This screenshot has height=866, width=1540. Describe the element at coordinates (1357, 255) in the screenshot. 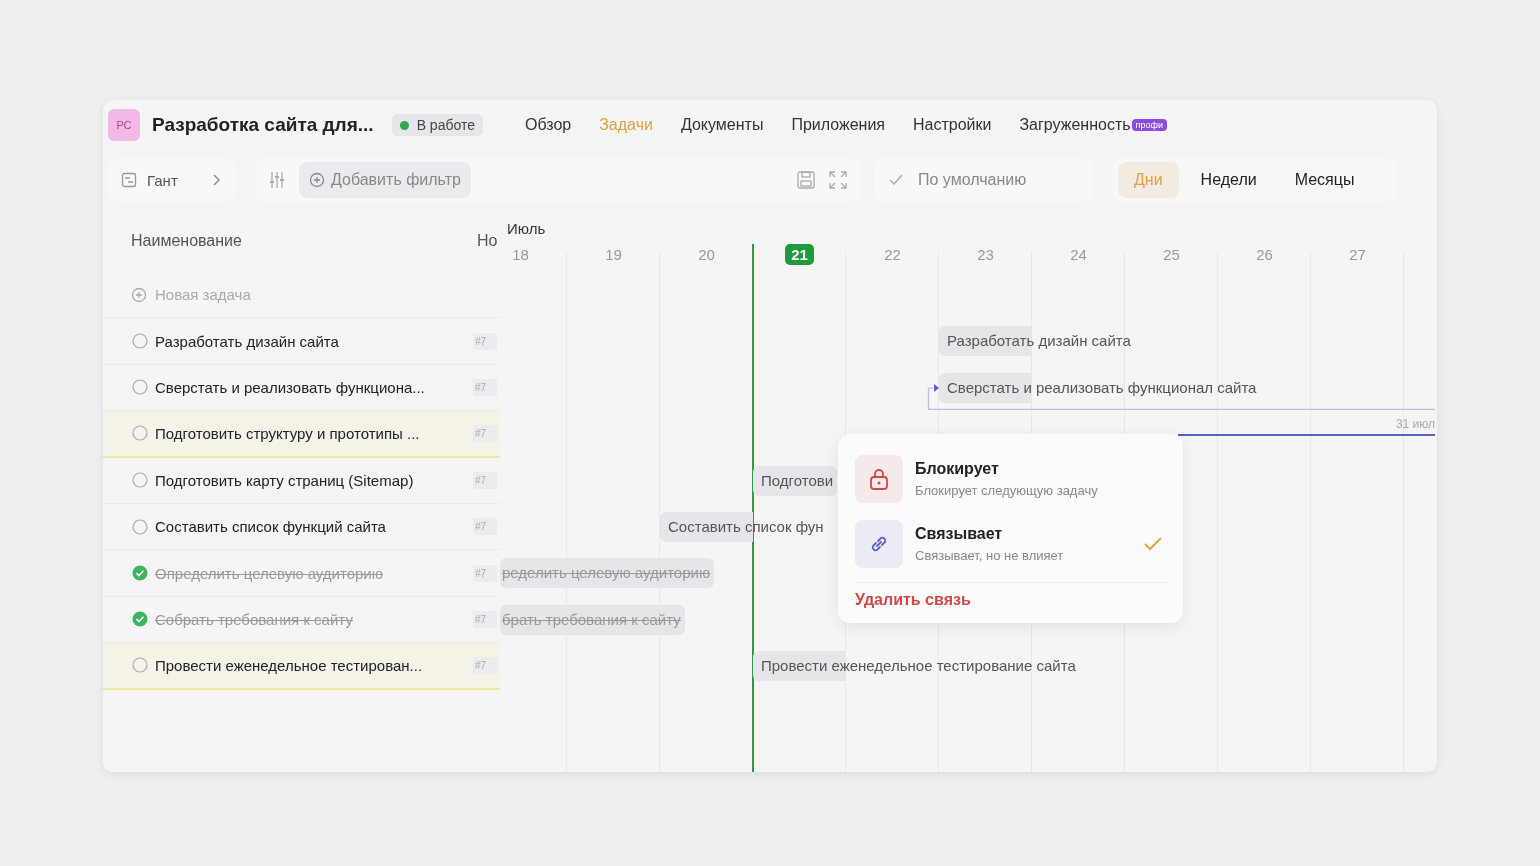

I see `day-number: 27` at that location.